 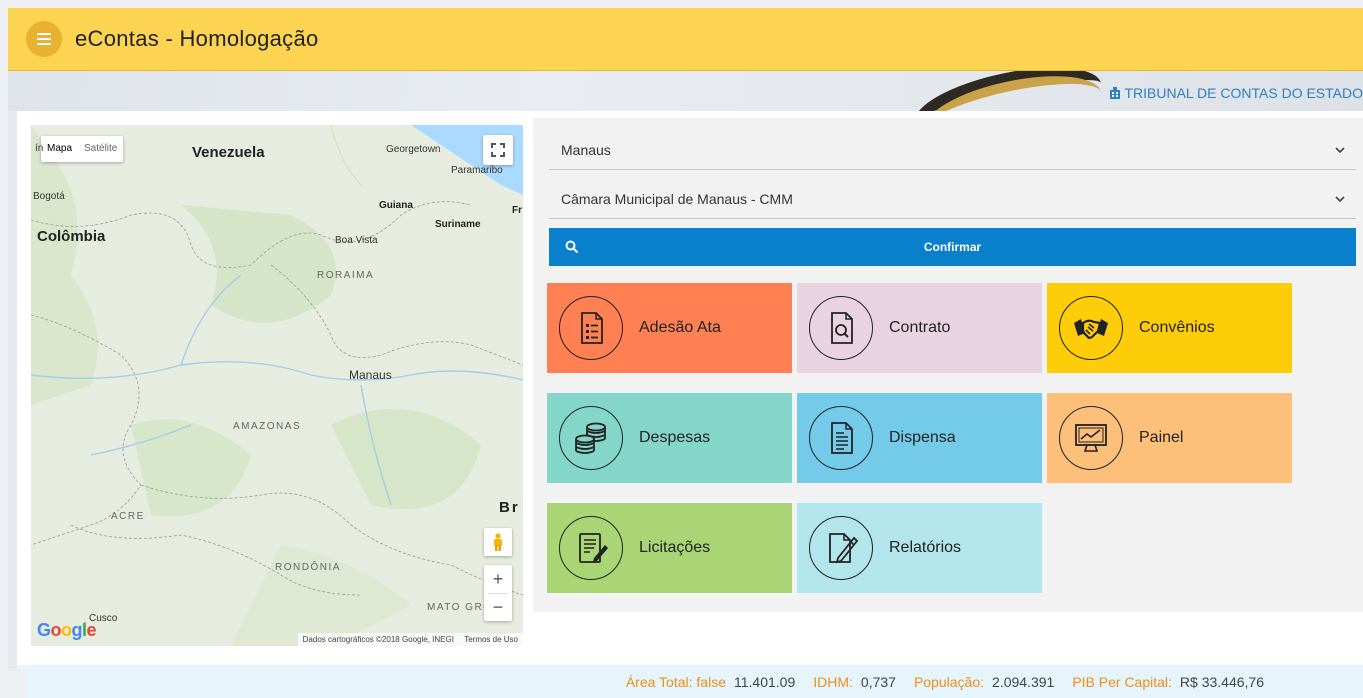 What do you see at coordinates (100, 149) in the screenshot?
I see `map-type-satellite: Satélite` at bounding box center [100, 149].